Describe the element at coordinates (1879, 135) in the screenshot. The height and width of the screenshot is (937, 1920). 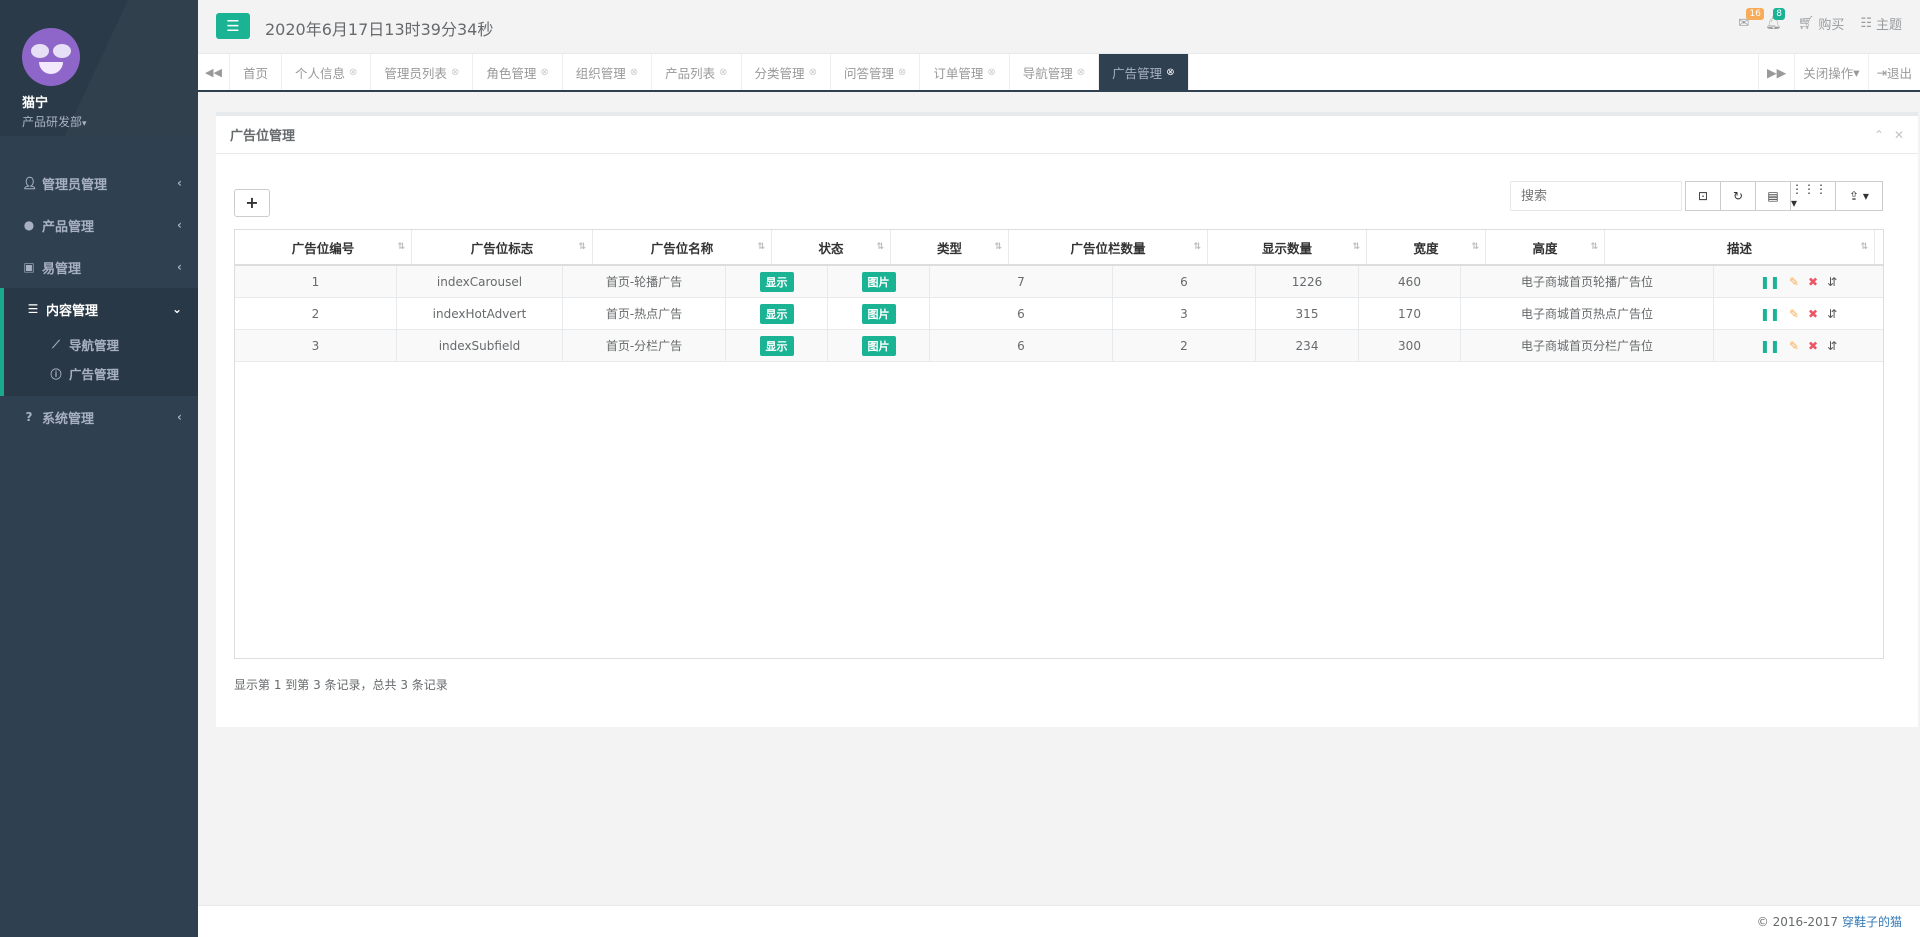
I see `chevron-up-icon: ⌃` at that location.